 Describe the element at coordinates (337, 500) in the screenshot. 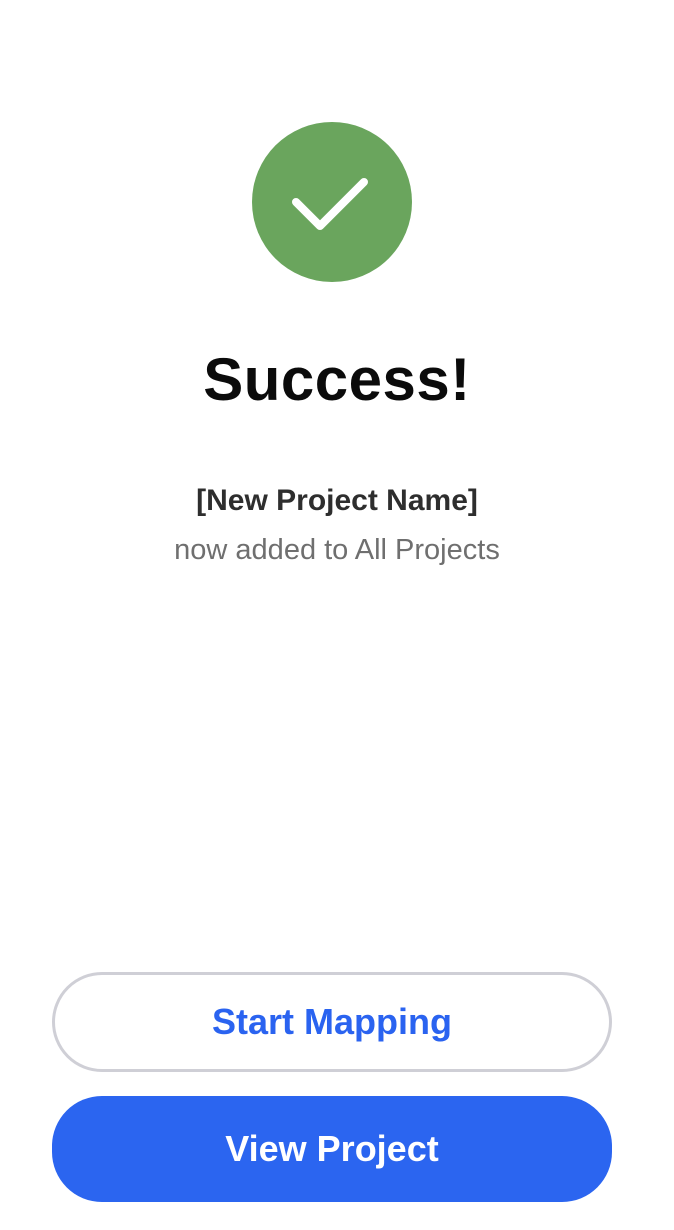

I see `project-name: [New Project Name]` at that location.